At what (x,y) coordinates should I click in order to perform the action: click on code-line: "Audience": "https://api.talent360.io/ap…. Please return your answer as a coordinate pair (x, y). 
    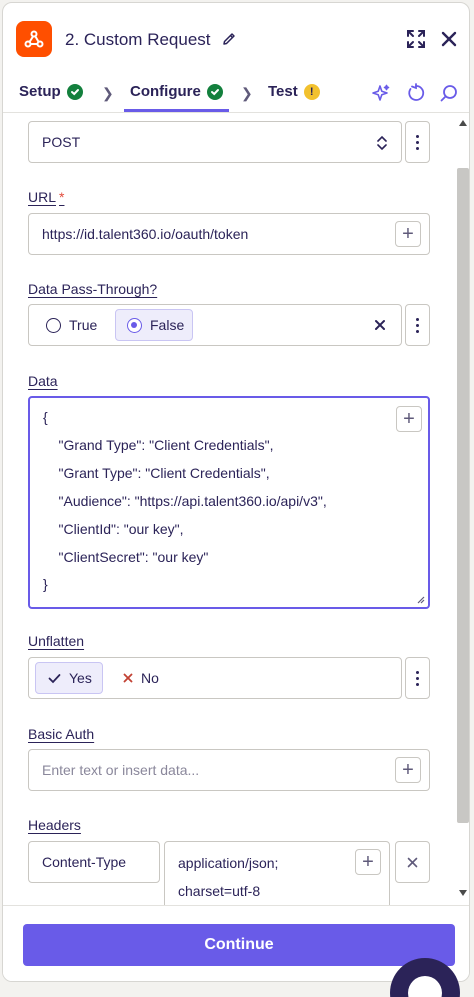
    Looking at the image, I should click on (185, 501).